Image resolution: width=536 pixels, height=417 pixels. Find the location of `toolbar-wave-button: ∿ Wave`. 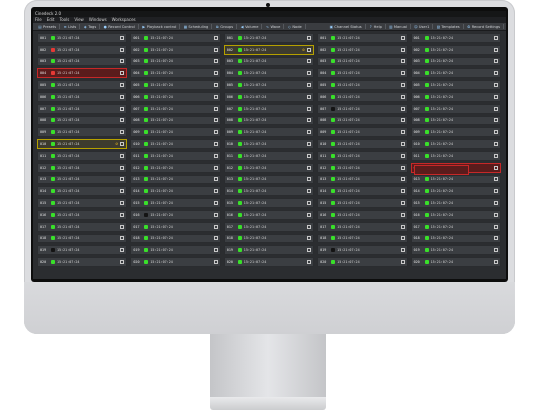

toolbar-wave-button: ∿ Wave is located at coordinates (273, 26).